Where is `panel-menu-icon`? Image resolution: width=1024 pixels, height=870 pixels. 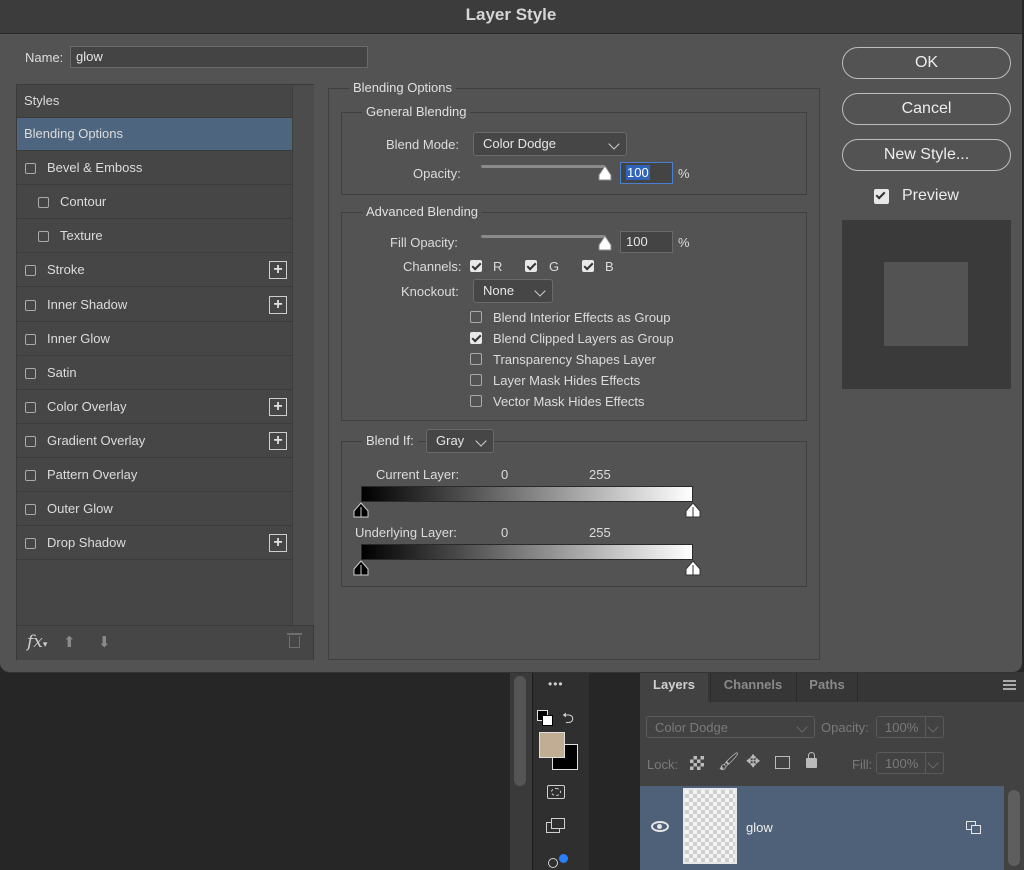 panel-menu-icon is located at coordinates (1009, 685).